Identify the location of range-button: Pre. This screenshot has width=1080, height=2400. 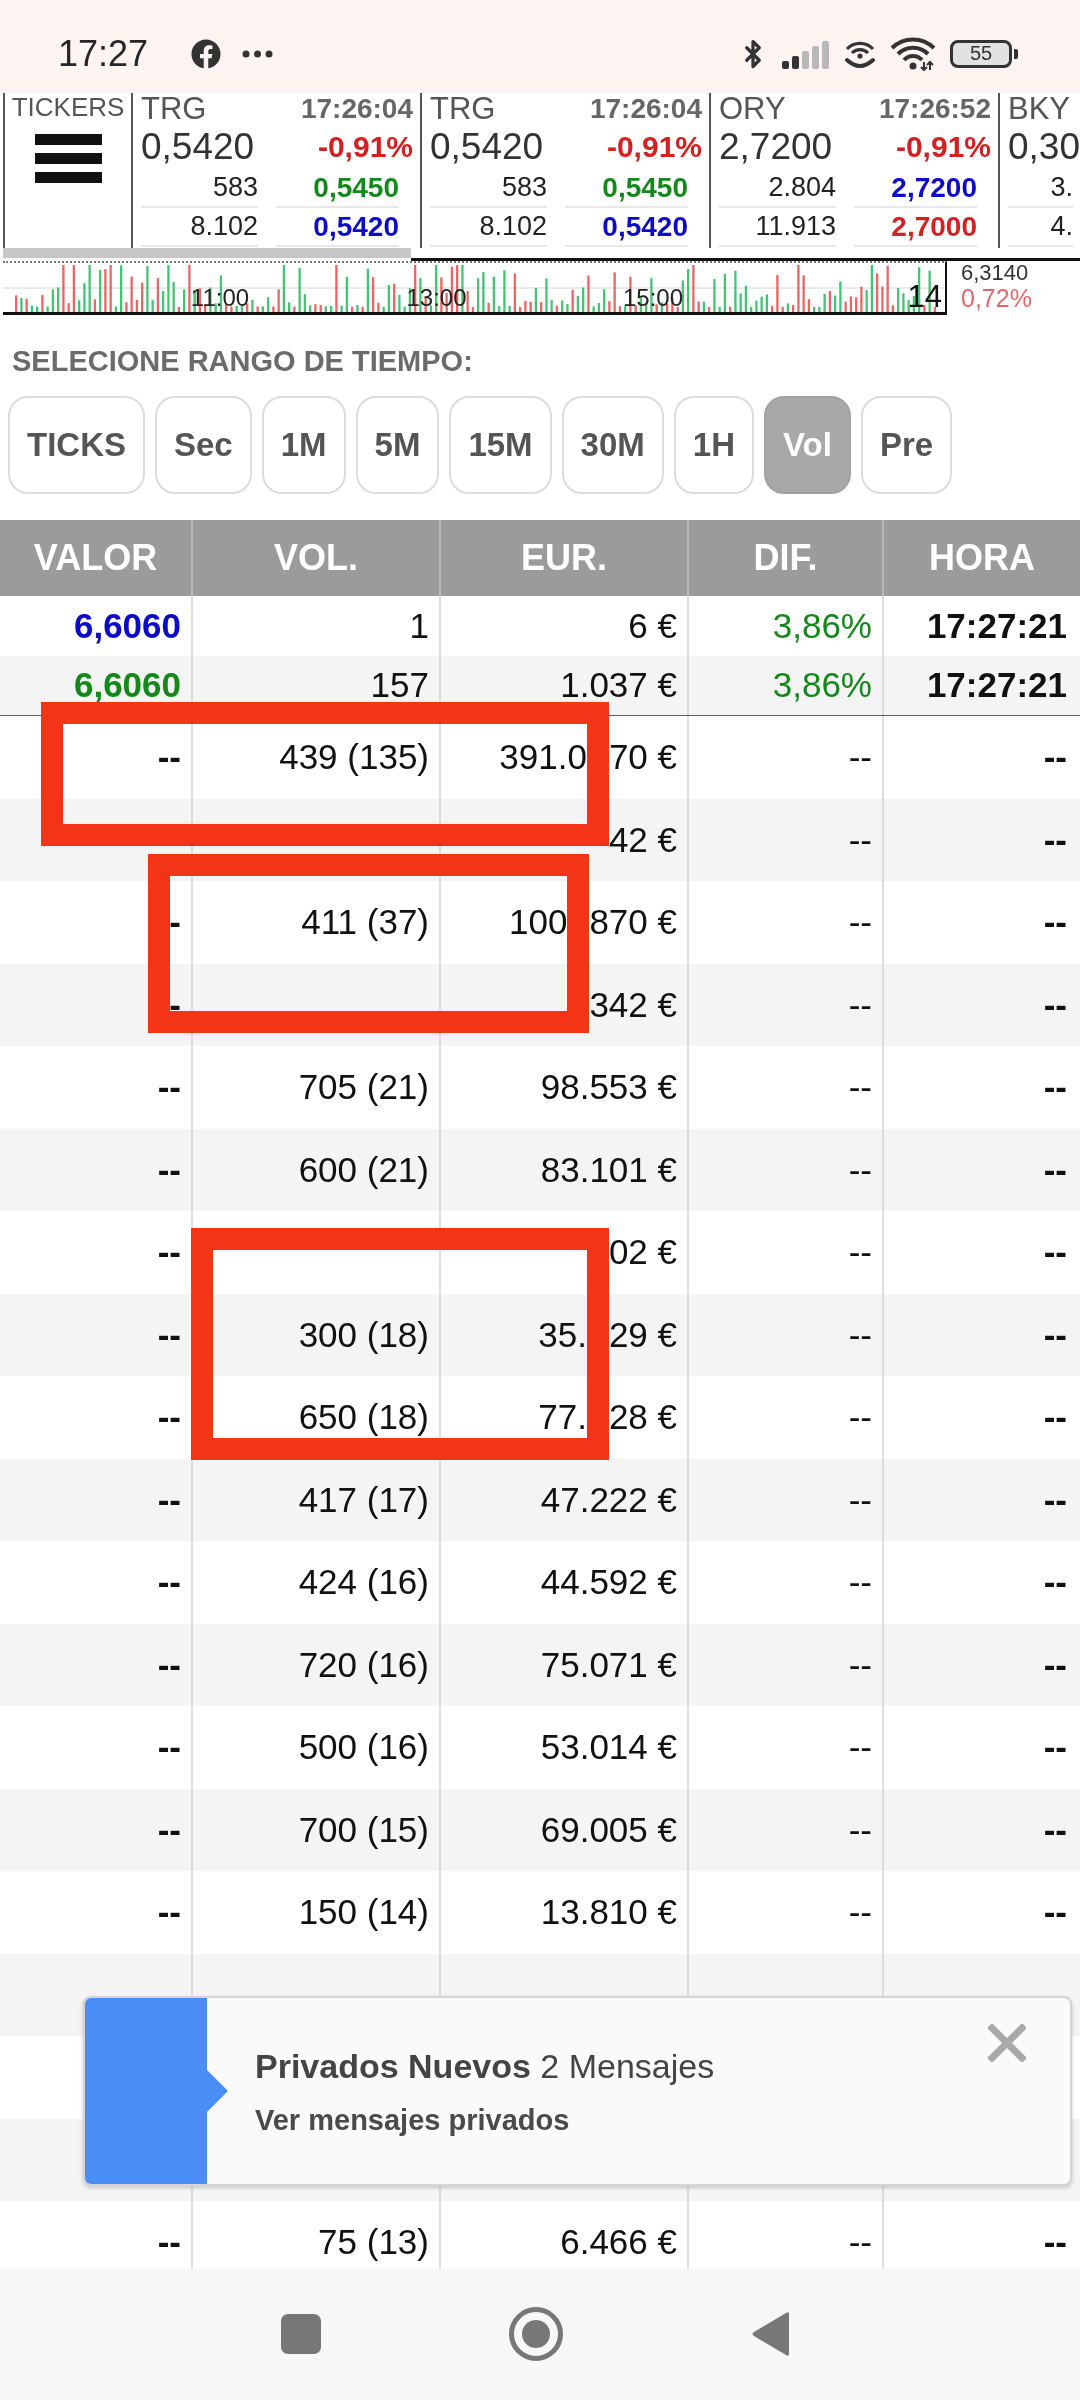
(906, 445).